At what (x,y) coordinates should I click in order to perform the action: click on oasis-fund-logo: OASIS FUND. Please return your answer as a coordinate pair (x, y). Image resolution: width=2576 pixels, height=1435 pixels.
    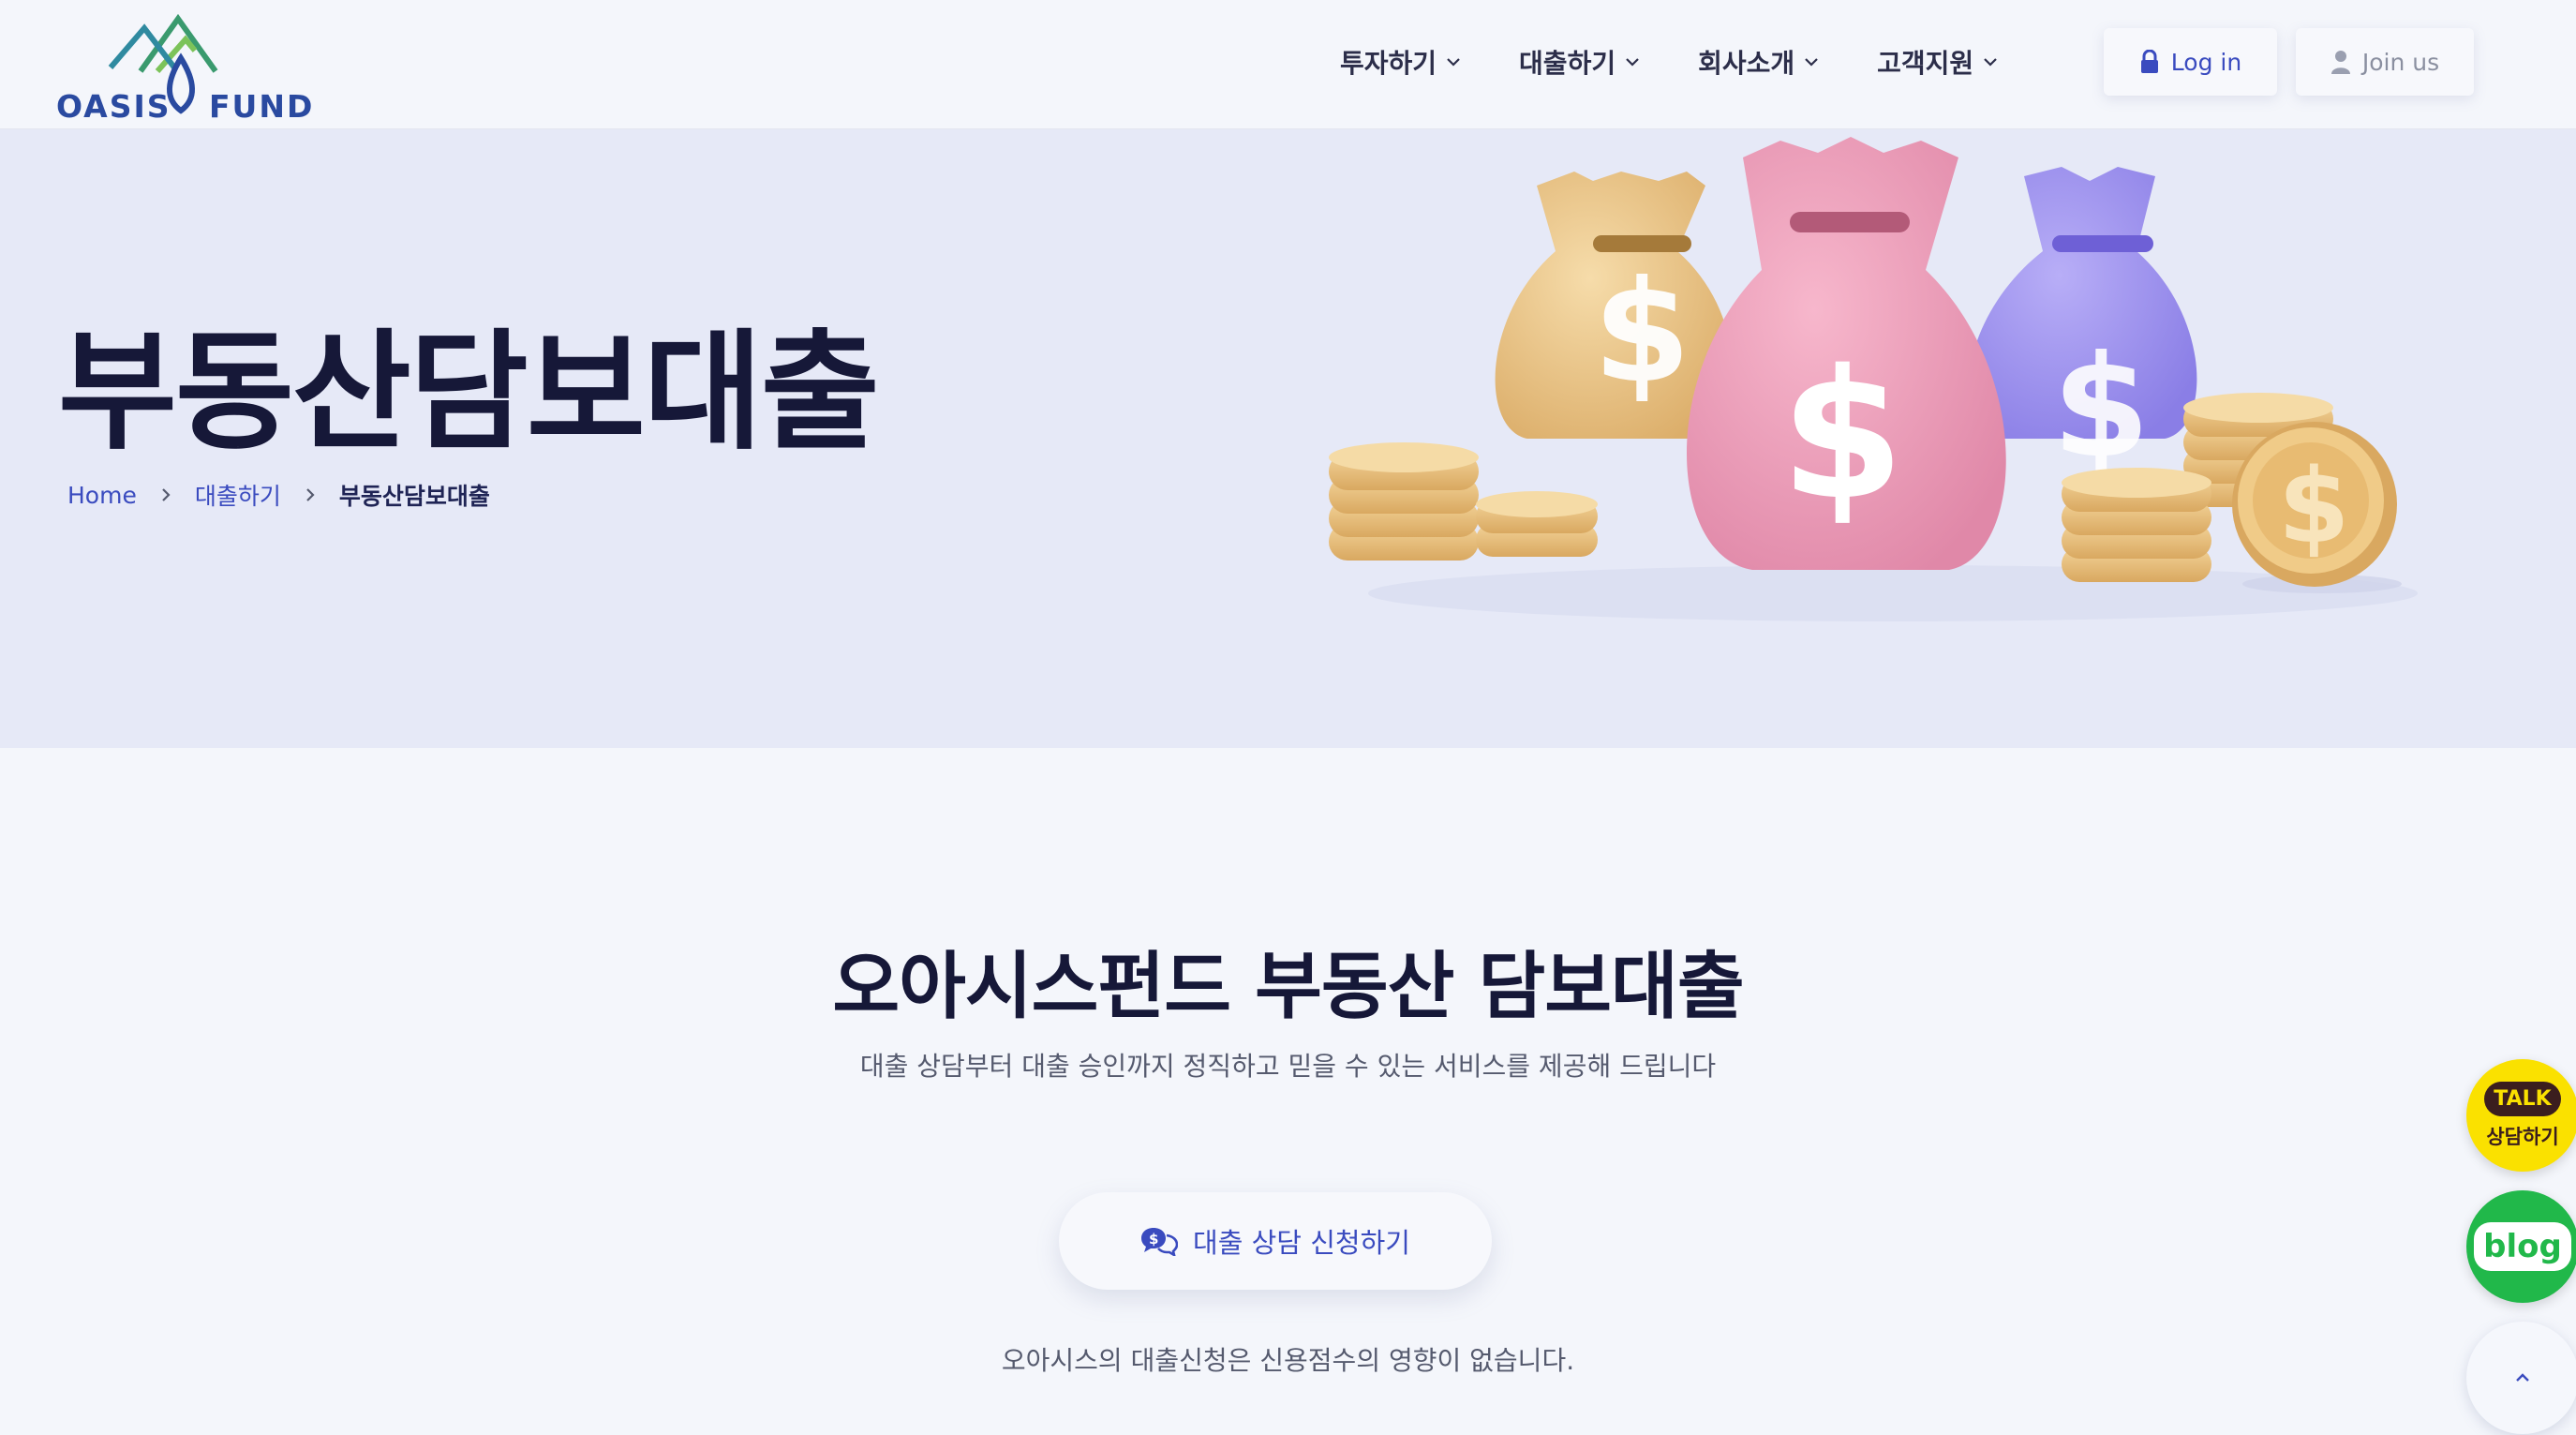
    Looking at the image, I should click on (183, 69).